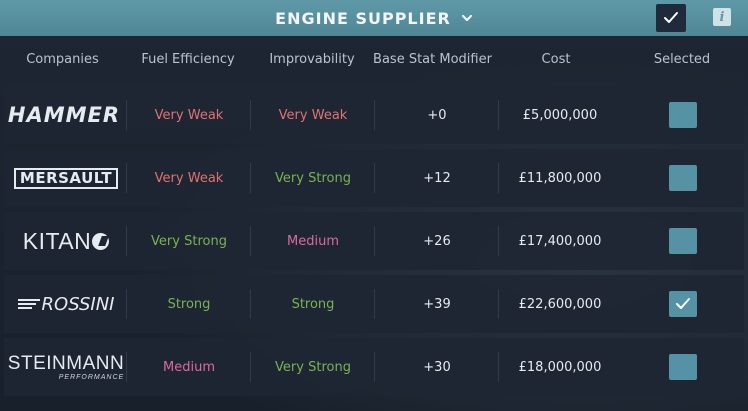  I want to click on base-stat-modifier-value: +0, so click(437, 115).